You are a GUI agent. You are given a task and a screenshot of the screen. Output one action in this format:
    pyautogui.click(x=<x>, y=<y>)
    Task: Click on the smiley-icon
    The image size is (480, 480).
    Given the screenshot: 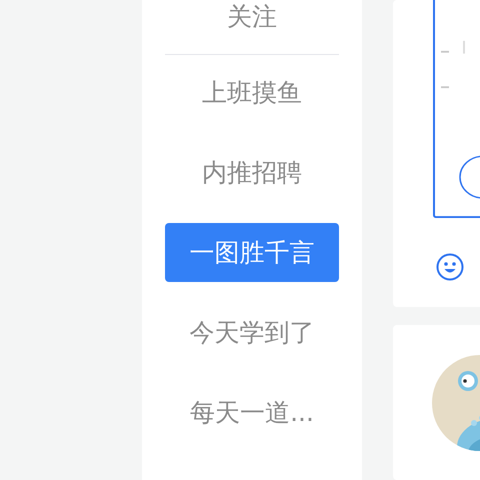 What is the action you would take?
    pyautogui.click(x=450, y=267)
    